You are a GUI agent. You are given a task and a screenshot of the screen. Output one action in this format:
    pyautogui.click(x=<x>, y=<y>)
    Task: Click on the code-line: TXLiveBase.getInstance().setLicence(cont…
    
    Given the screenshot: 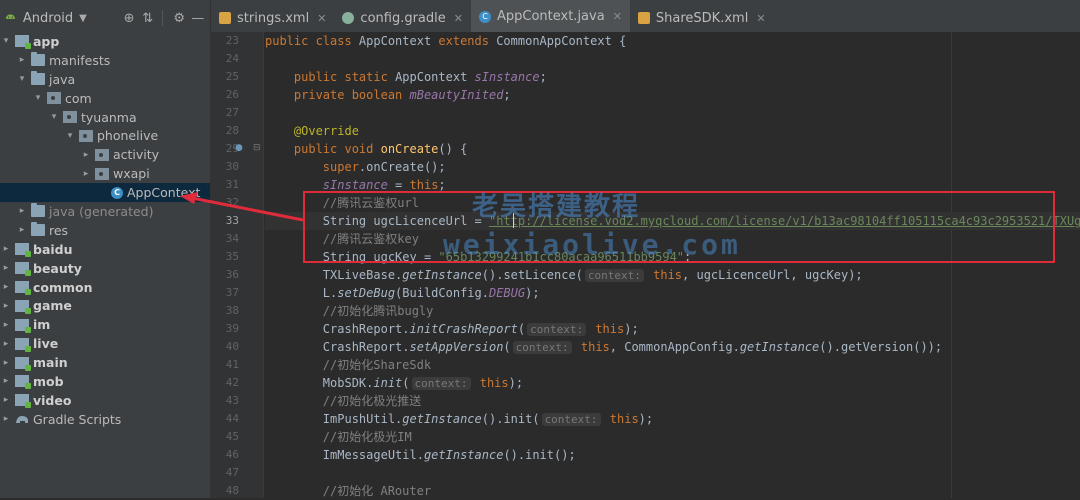 What is the action you would take?
    pyautogui.click(x=564, y=275)
    